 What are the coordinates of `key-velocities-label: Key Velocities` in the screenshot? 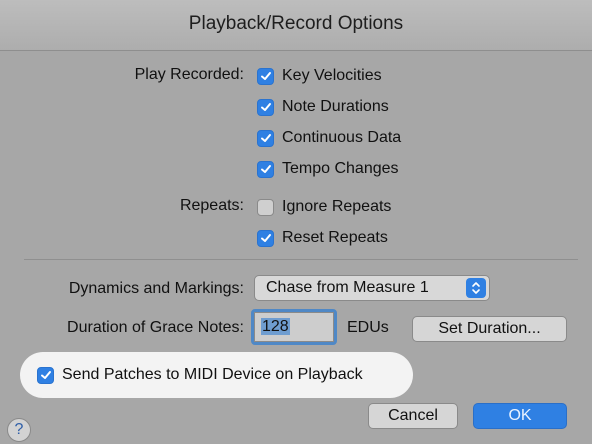 It's located at (332, 75).